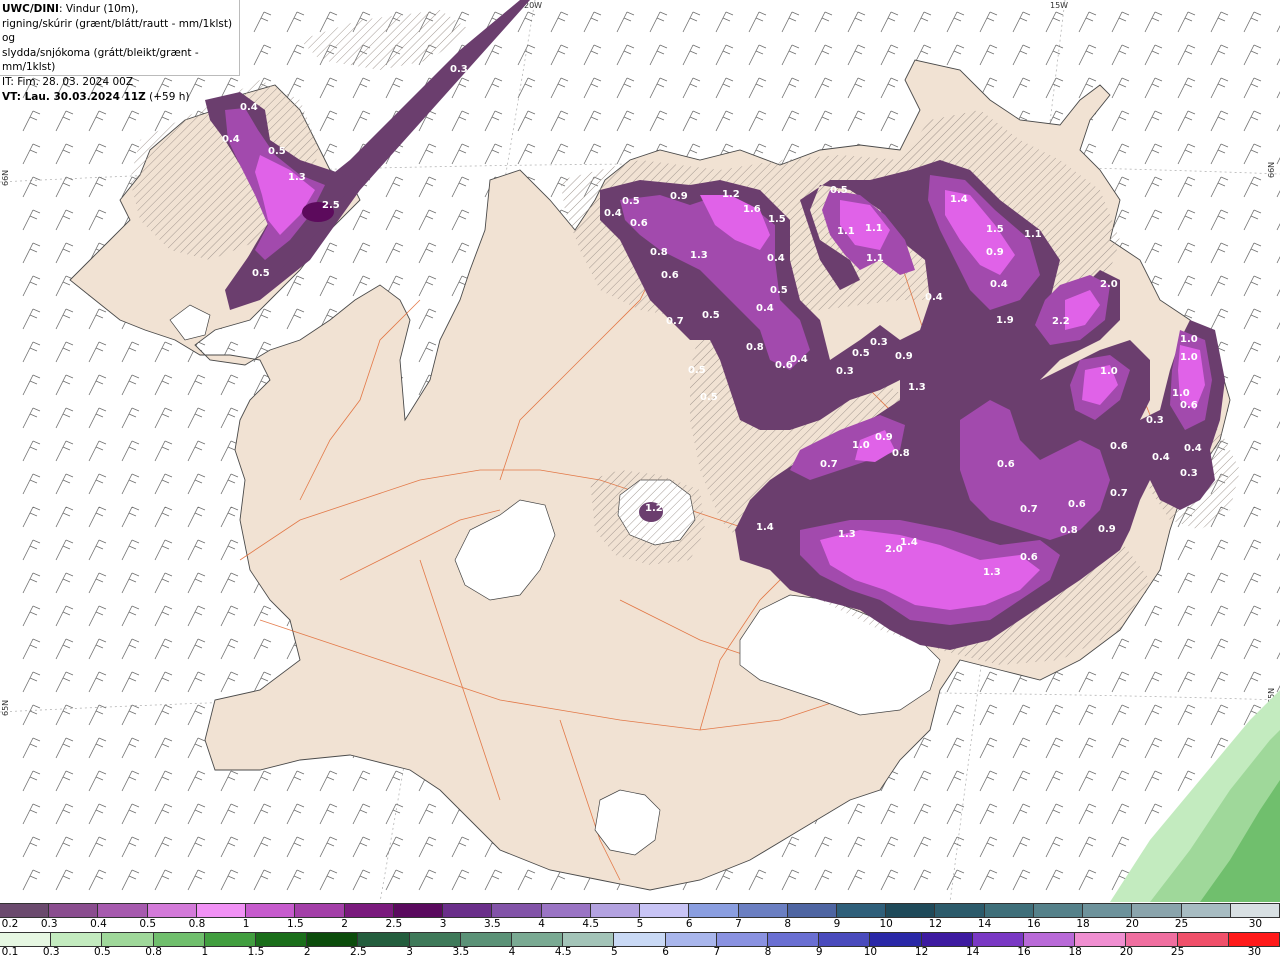  Describe the element at coordinates (1061, 321) in the screenshot. I see `precip-value-label: 2.2` at that location.